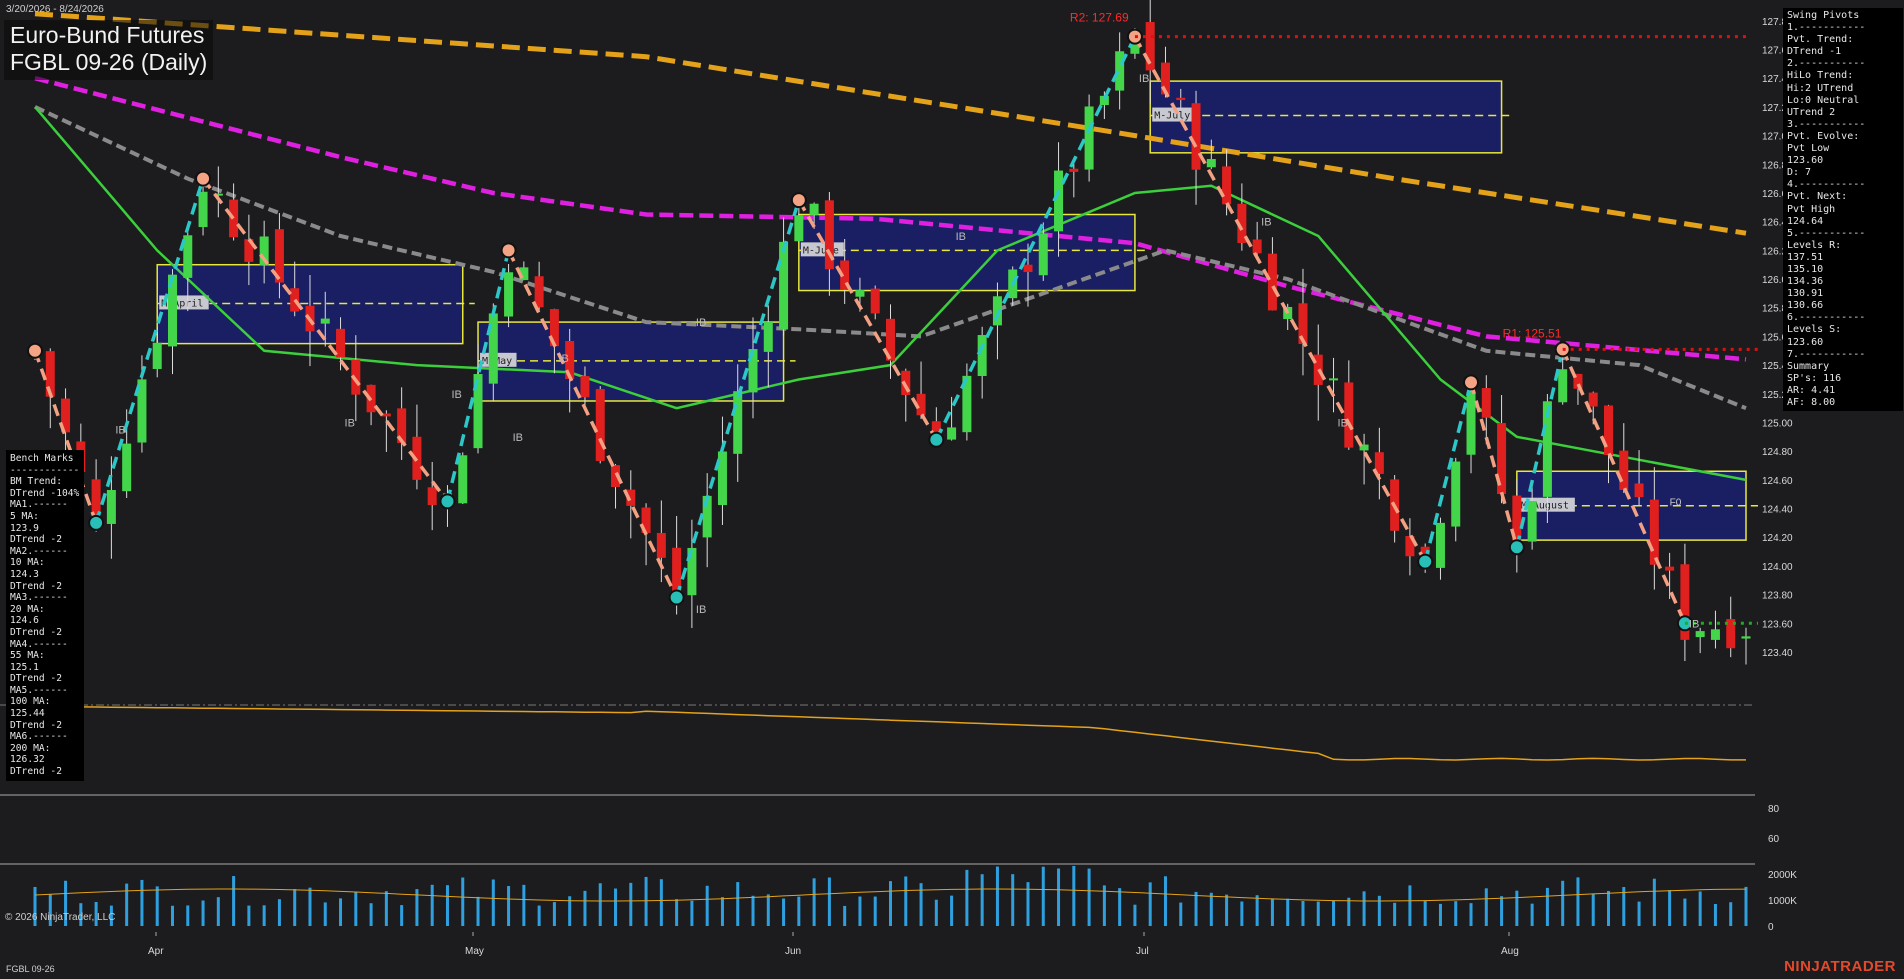 The image size is (1904, 979). I want to click on copyright-text: © 2026 NinjaTrader, LLC, so click(60, 917).